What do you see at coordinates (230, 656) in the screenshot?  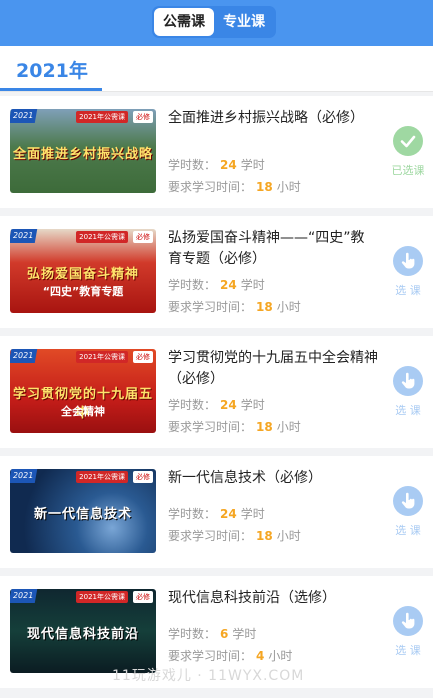 I see `course-study-time: 要求学习时间： 4 小时` at bounding box center [230, 656].